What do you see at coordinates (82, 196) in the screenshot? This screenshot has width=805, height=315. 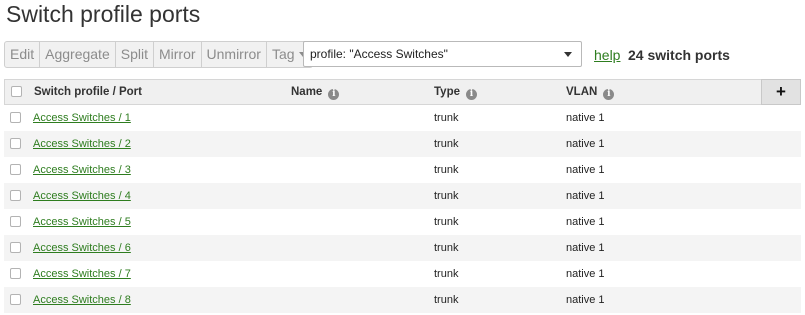 I see `port-link: Access Switches / 4` at bounding box center [82, 196].